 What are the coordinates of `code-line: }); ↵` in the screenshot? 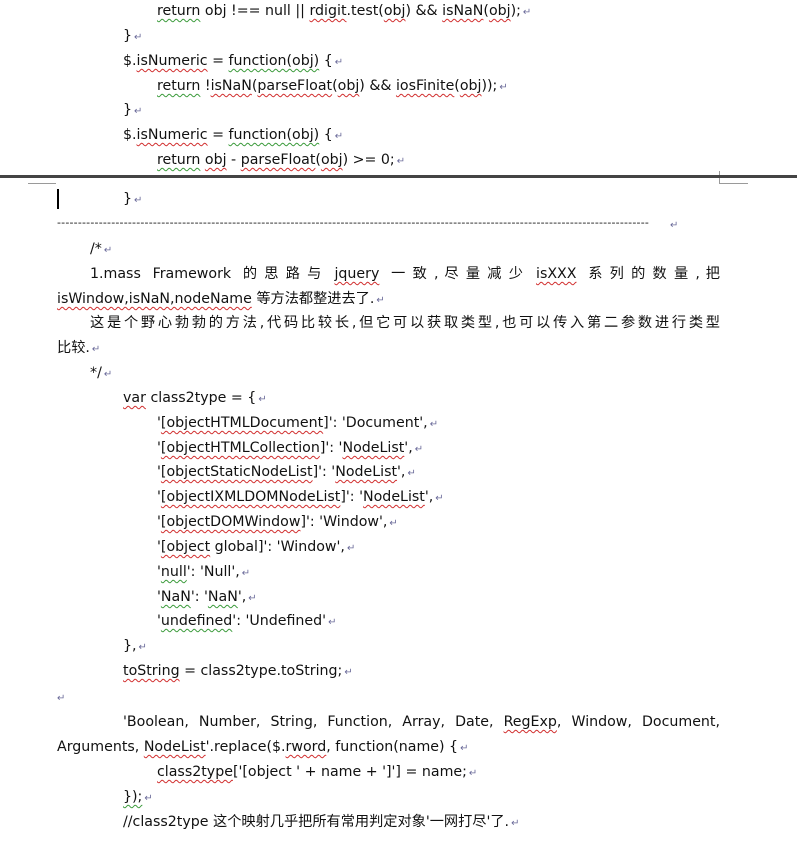 It's located at (138, 798).